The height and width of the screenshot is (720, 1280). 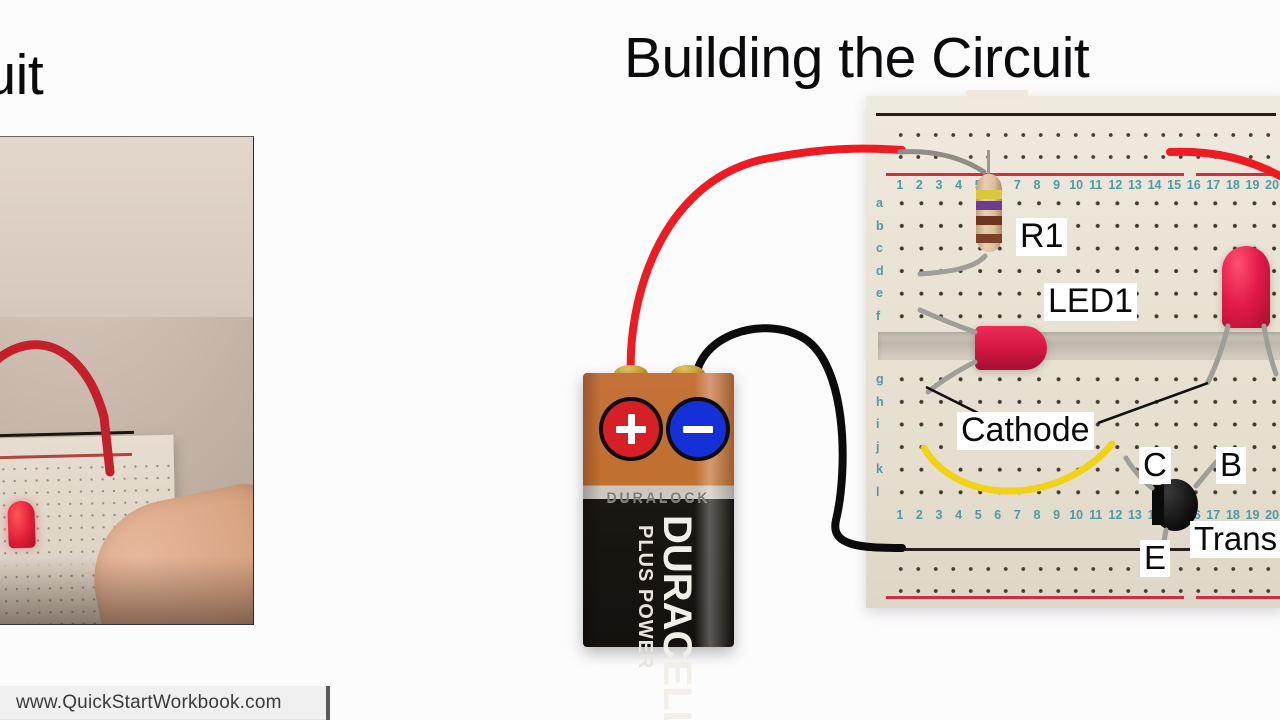 What do you see at coordinates (880, 379) in the screenshot?
I see `row-letter: g` at bounding box center [880, 379].